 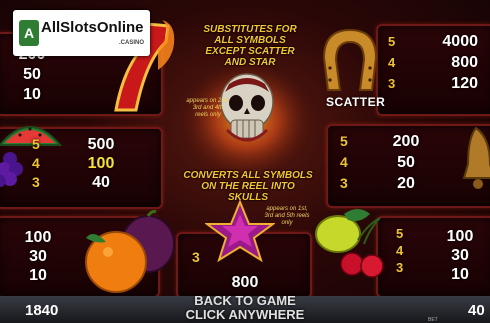 What do you see at coordinates (92, 27) in the screenshot?
I see `logo-text: AllSlotsOnline` at bounding box center [92, 27].